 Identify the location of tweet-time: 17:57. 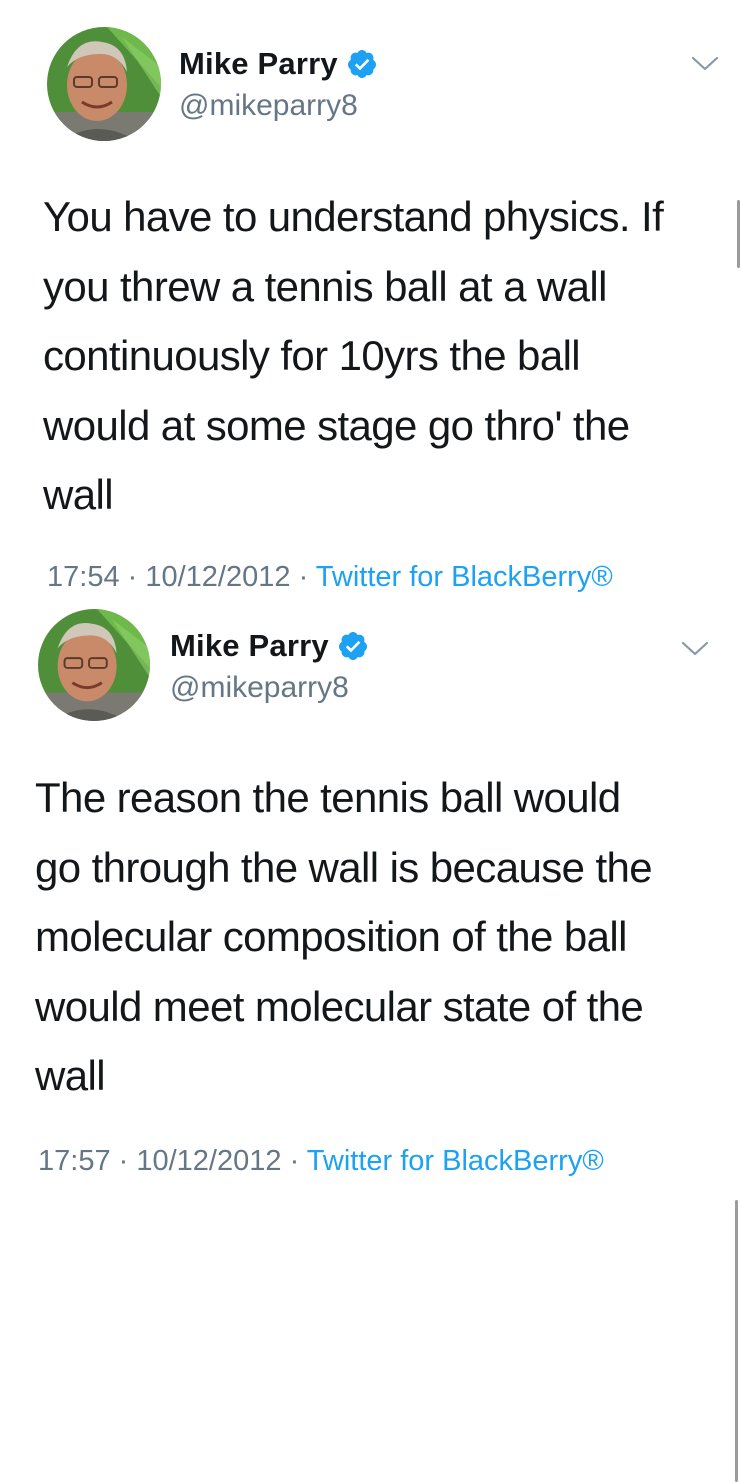
(74, 1161).